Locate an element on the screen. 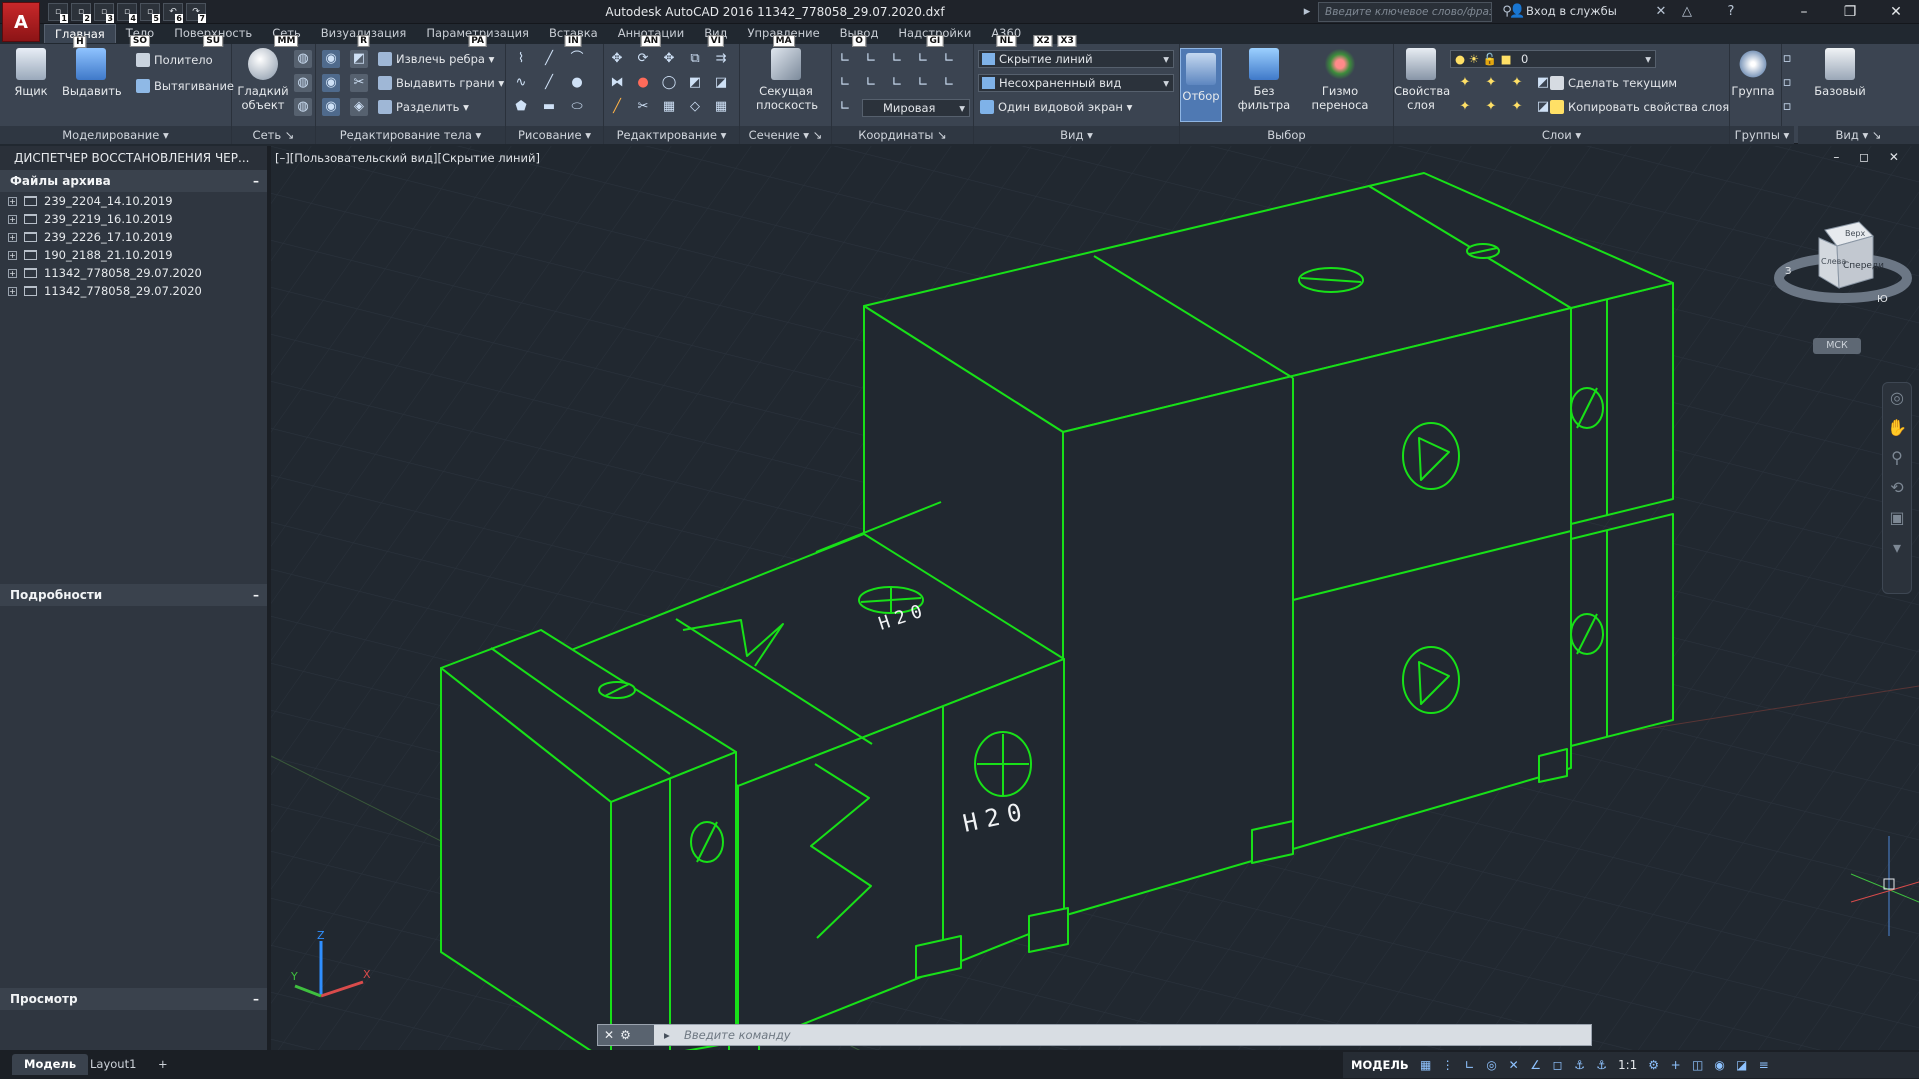 The image size is (1919, 1079). restore-button: ❐ is located at coordinates (1850, 12).